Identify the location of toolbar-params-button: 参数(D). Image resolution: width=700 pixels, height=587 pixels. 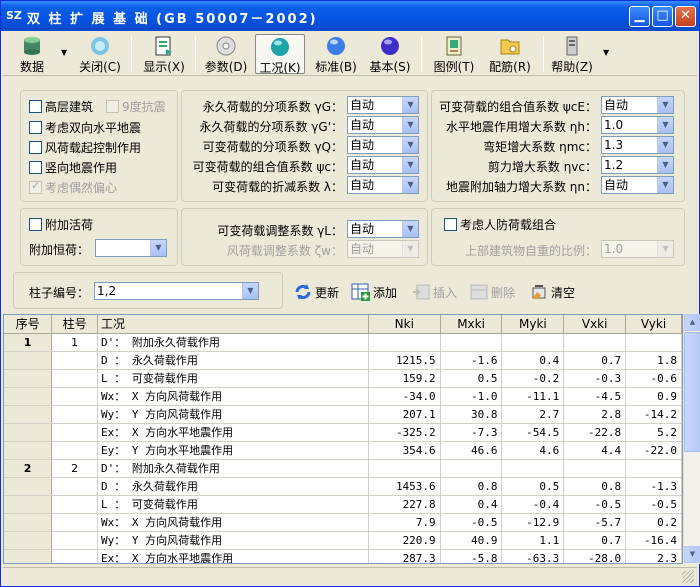
(226, 54).